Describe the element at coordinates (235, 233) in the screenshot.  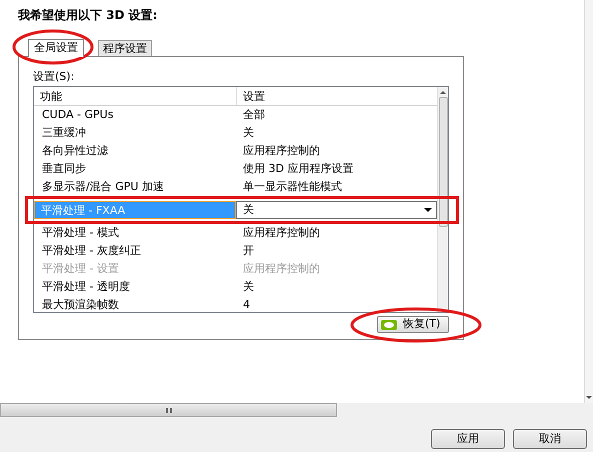
I see `setting-row: 平滑处理 - 模式 应用程序控制的` at that location.